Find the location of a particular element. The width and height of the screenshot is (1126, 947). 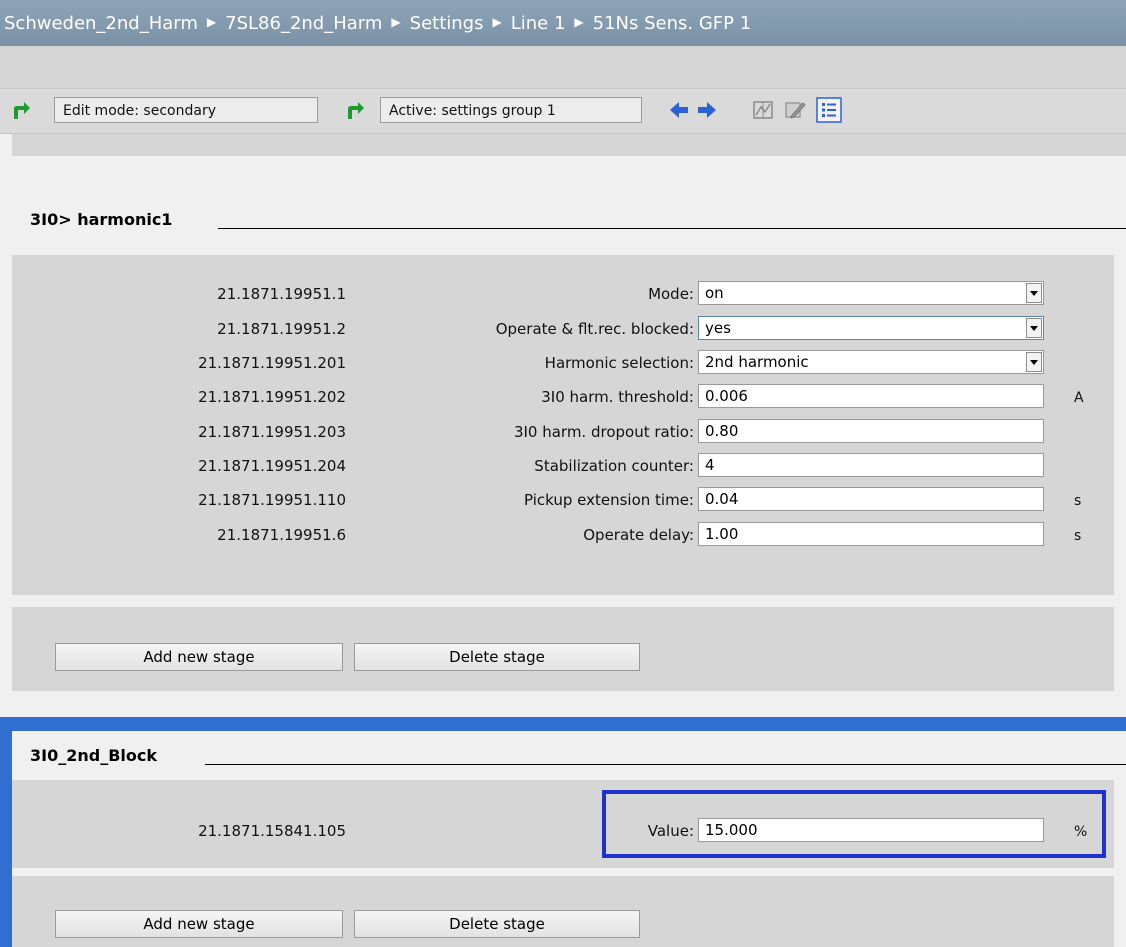

dropout-ratio-input: 0.80 is located at coordinates (871, 431).